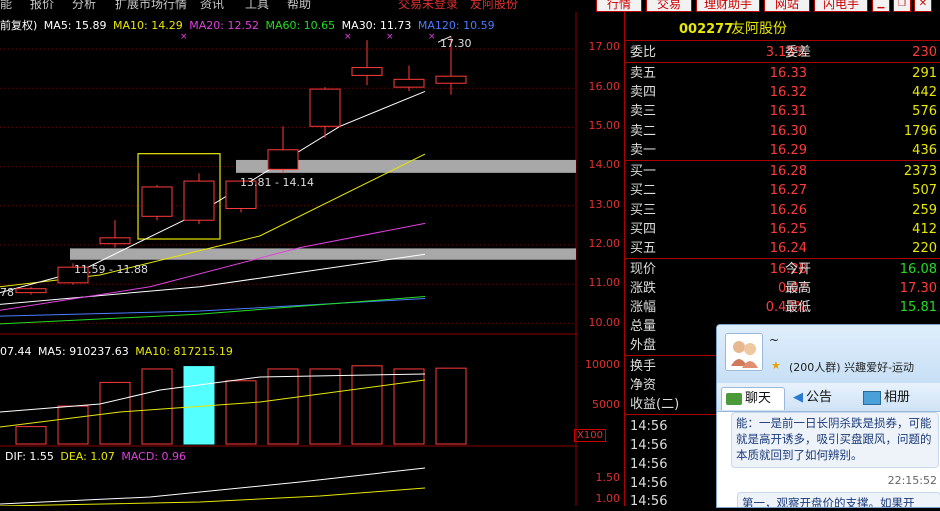  What do you see at coordinates (151, 5) in the screenshot?
I see `menu-item-ext-market: 扩展市场行情` at bounding box center [151, 5].